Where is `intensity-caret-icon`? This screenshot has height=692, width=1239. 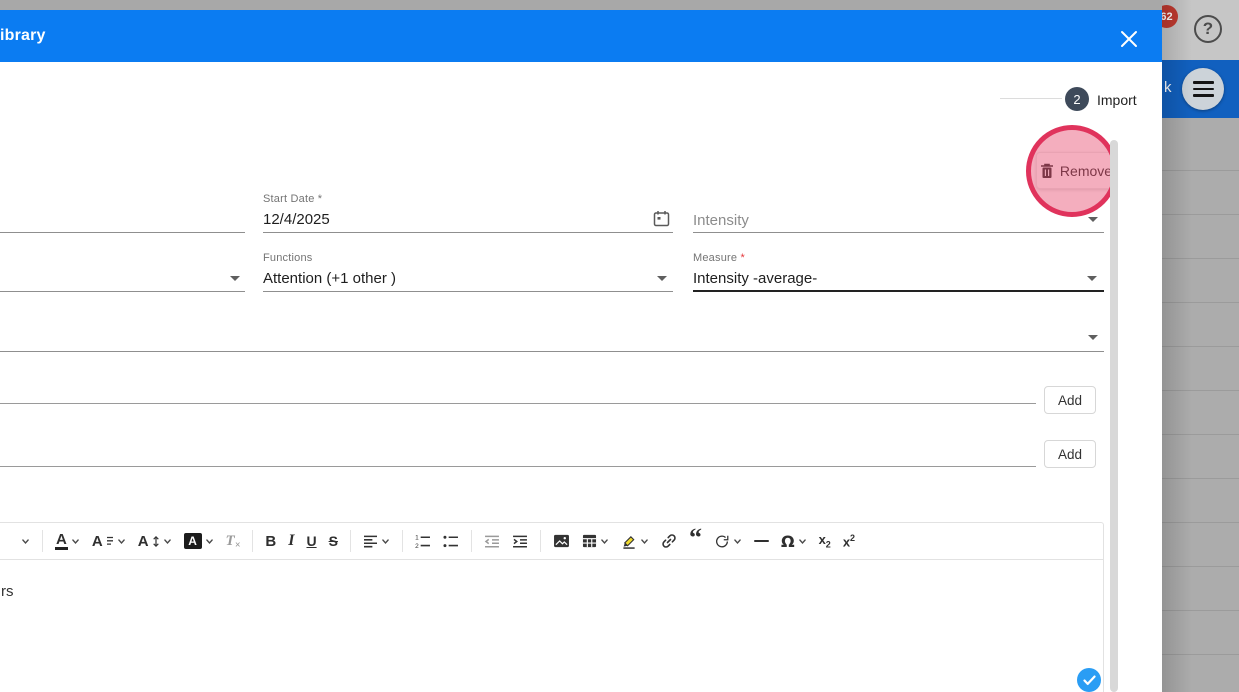
intensity-caret-icon is located at coordinates (1093, 219).